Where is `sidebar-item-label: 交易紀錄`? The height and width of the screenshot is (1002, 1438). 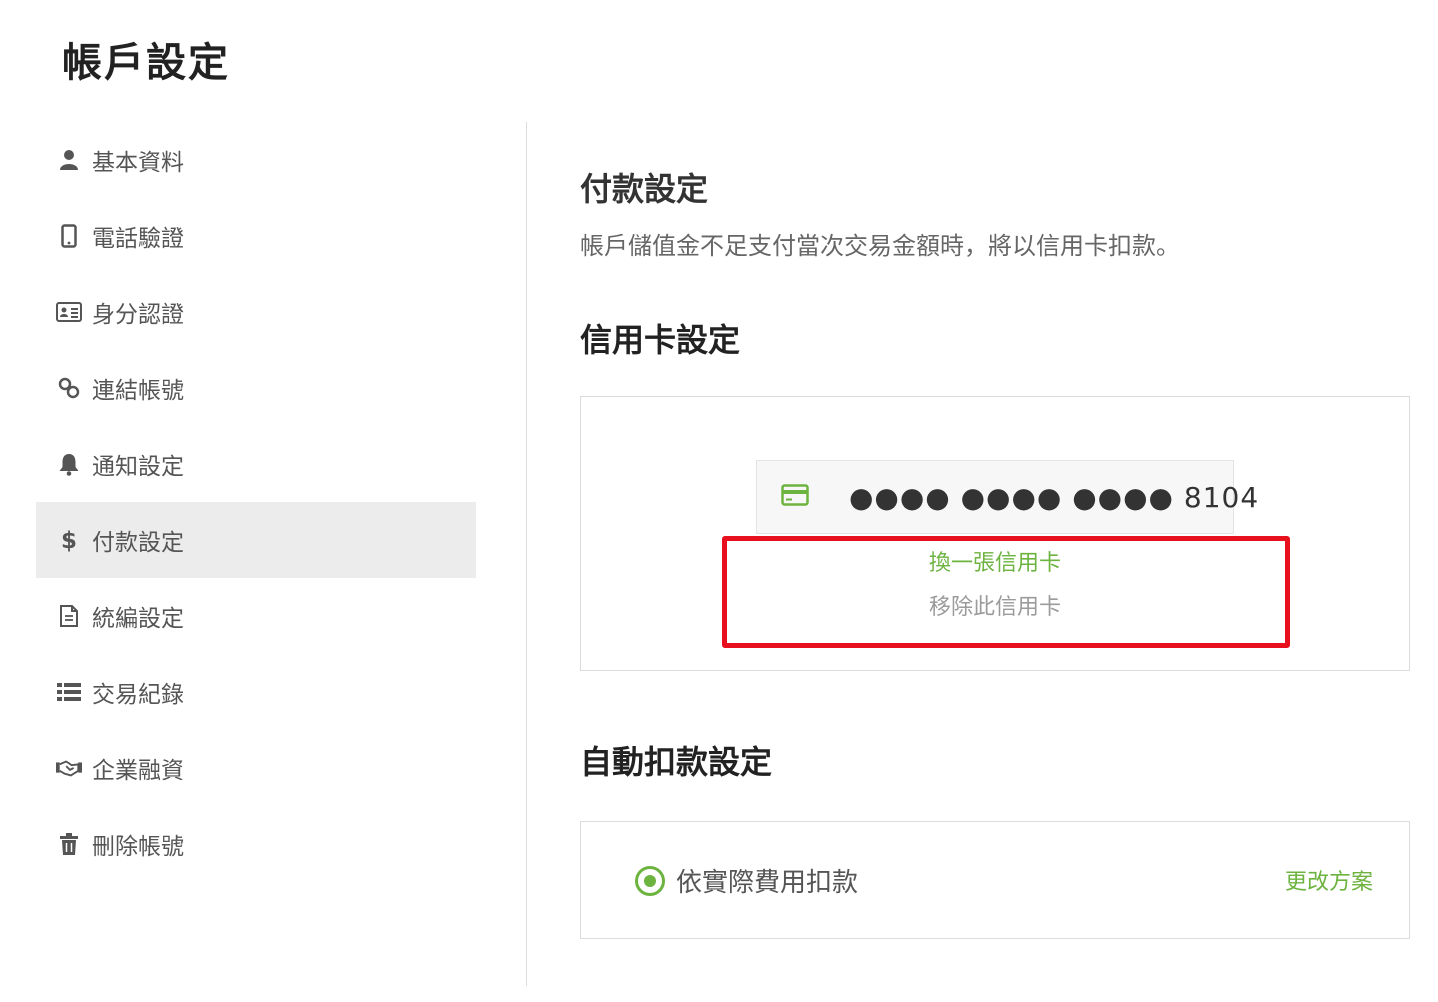 sidebar-item-label: 交易紀錄 is located at coordinates (138, 695).